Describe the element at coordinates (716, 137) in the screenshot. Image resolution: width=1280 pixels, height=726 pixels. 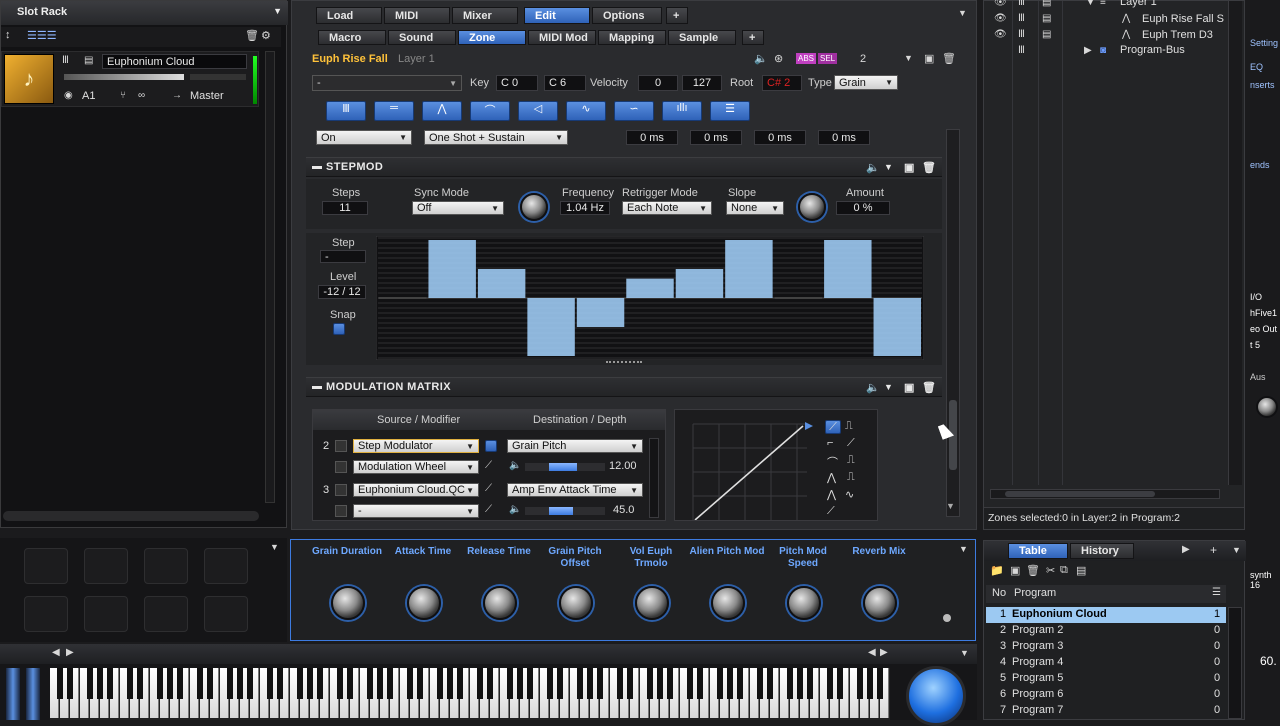
I see `env-time-2: 0 ms` at that location.